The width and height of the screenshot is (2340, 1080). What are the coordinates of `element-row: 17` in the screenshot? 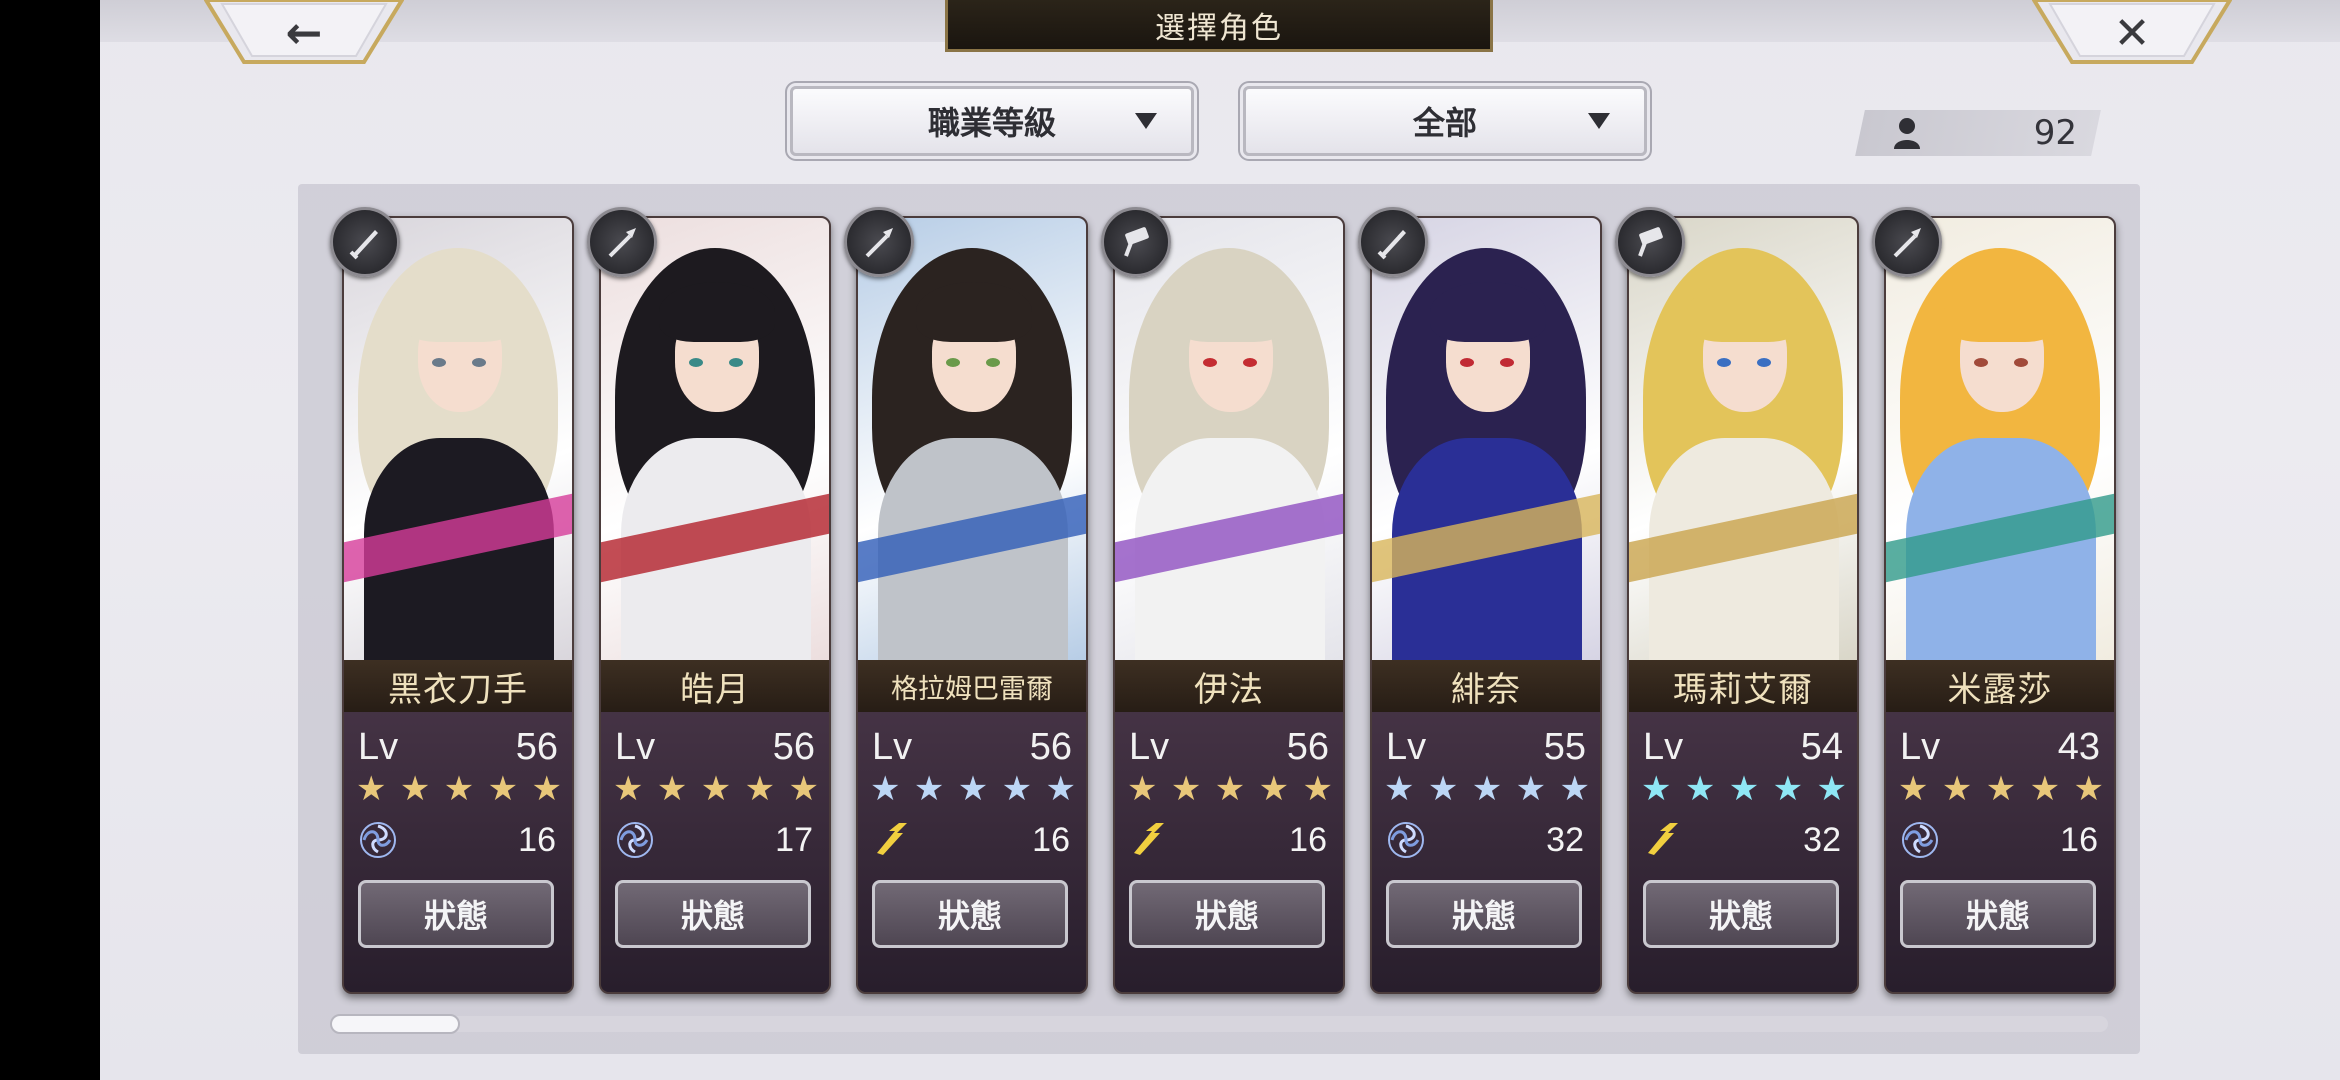 It's located at (714, 840).